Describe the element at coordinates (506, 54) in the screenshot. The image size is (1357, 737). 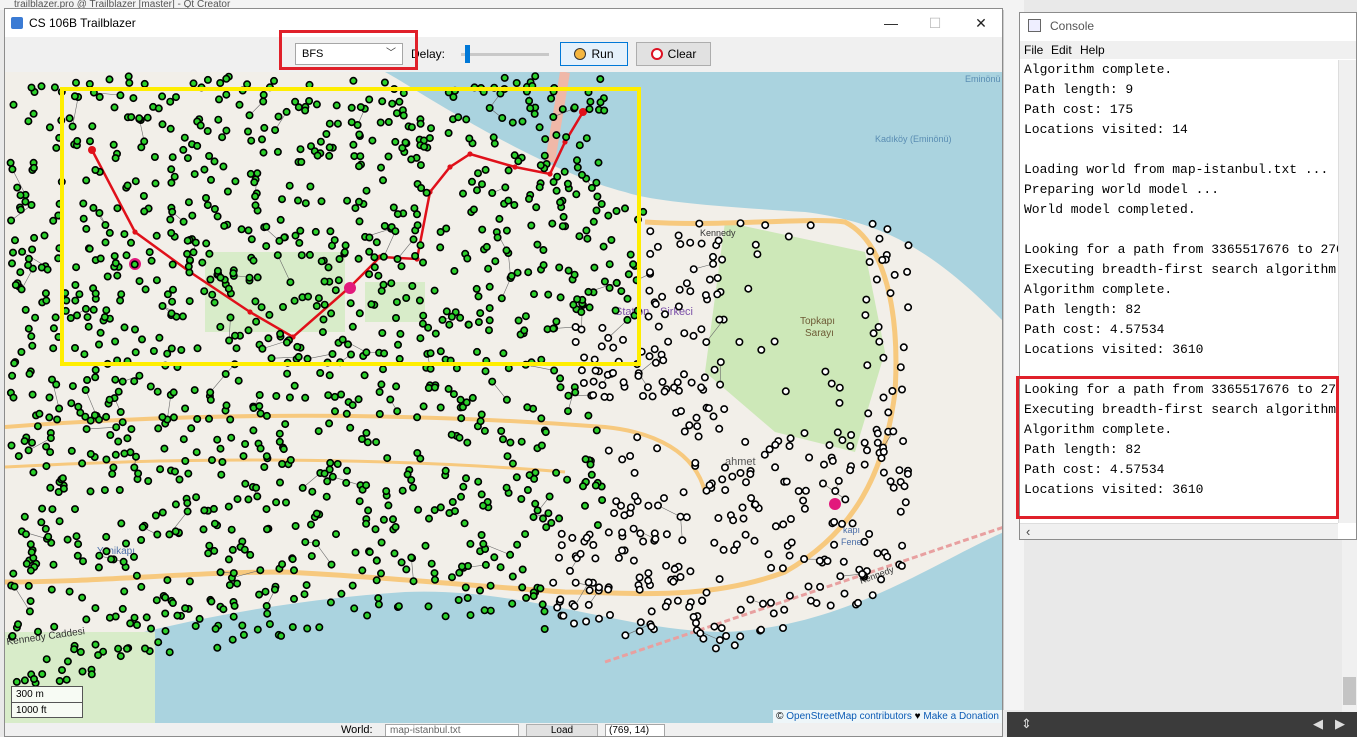
I see `delay-slider` at that location.